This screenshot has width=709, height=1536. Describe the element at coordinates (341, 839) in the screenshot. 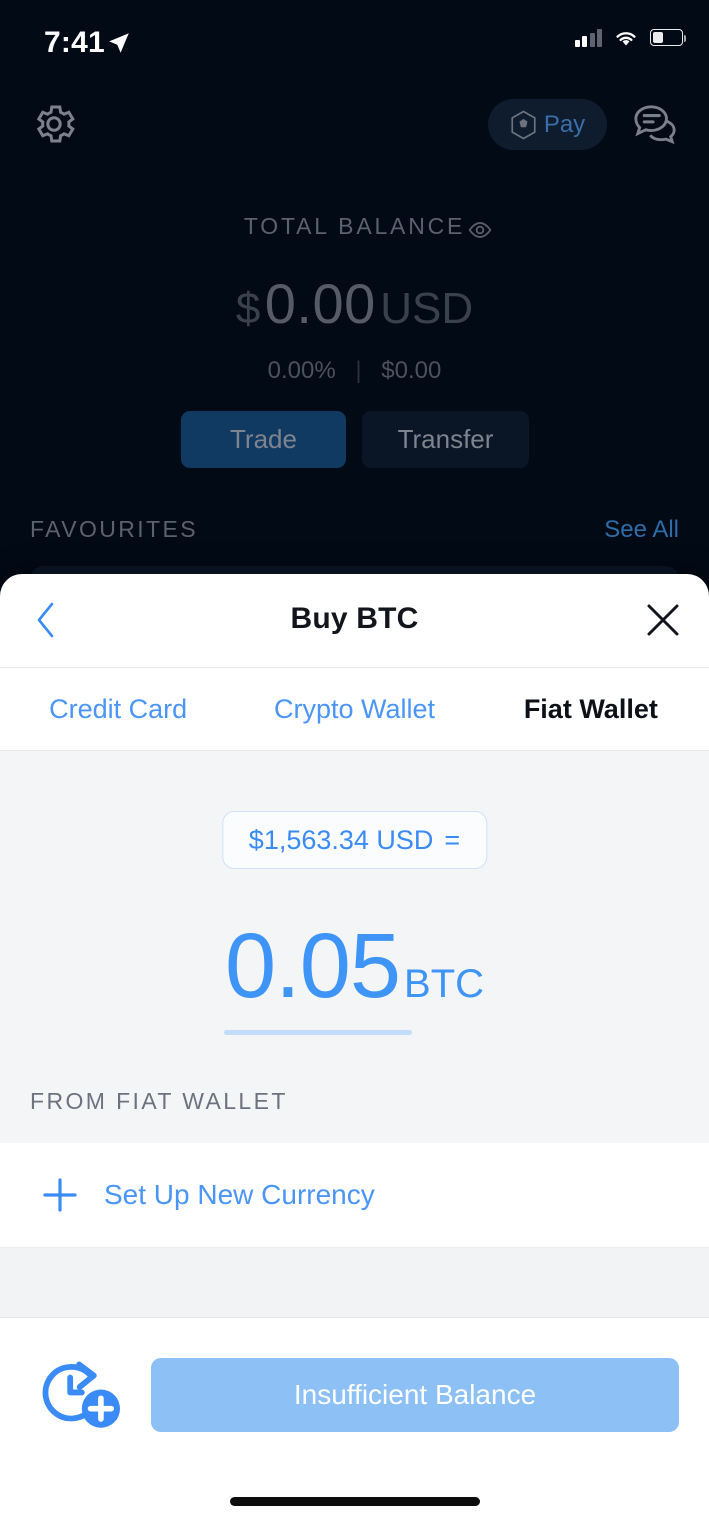

I see `fiat-amount-value: $1,563.34 USD` at that location.